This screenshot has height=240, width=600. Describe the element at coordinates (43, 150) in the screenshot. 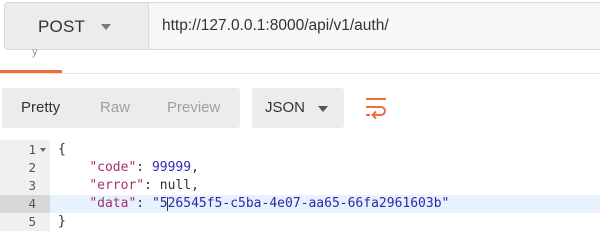

I see `fold-arrow-icon` at that location.